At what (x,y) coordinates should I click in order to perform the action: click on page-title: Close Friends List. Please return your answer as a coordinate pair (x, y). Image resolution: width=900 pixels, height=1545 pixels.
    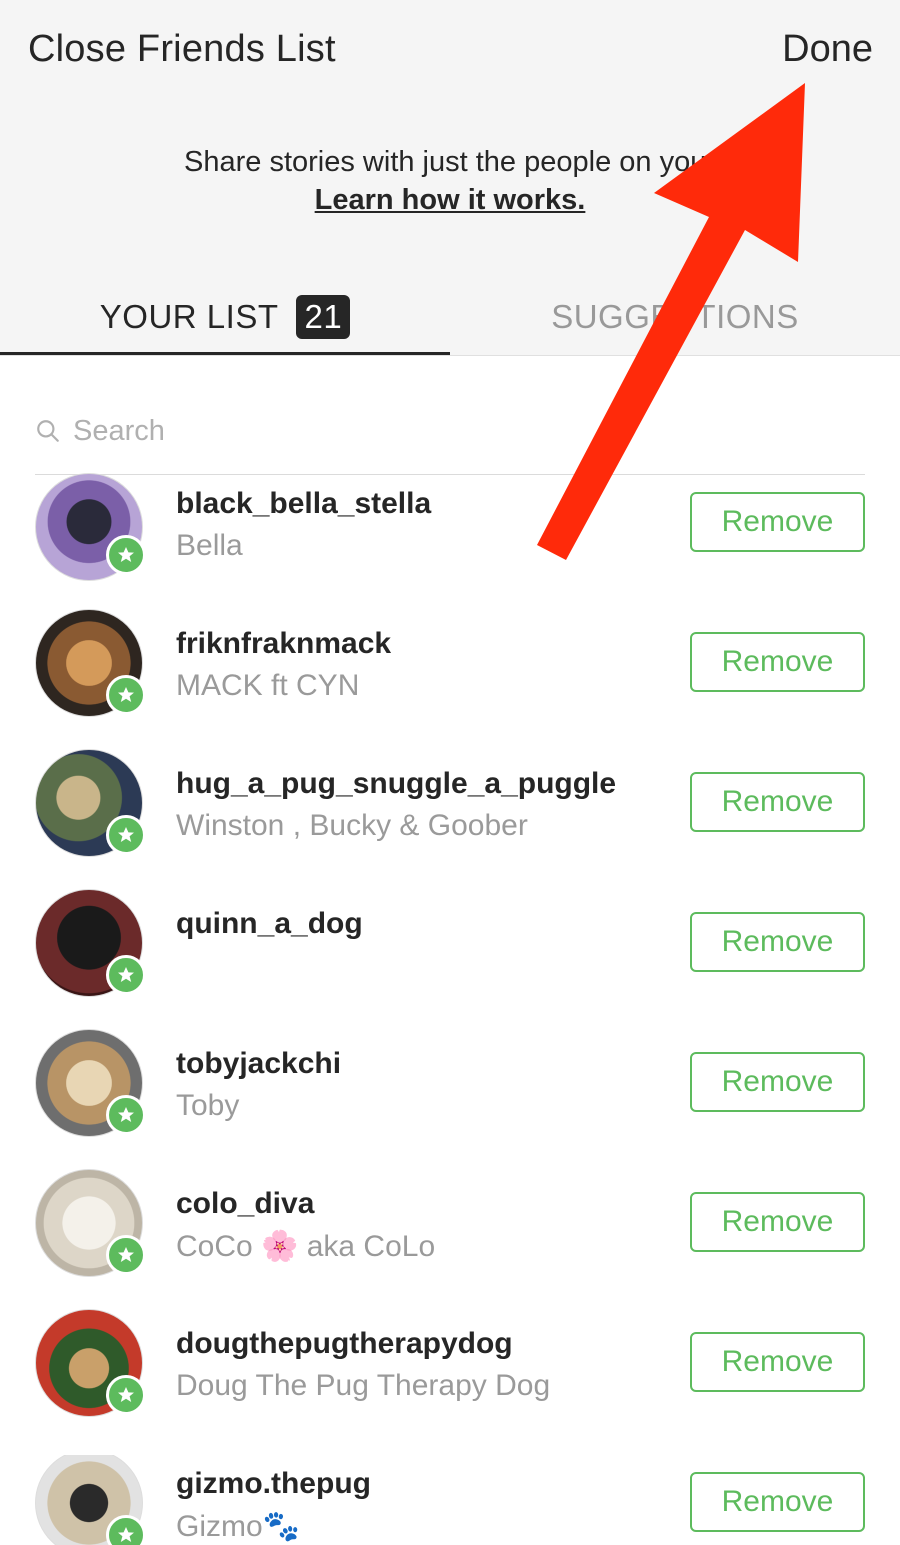
    Looking at the image, I should click on (182, 49).